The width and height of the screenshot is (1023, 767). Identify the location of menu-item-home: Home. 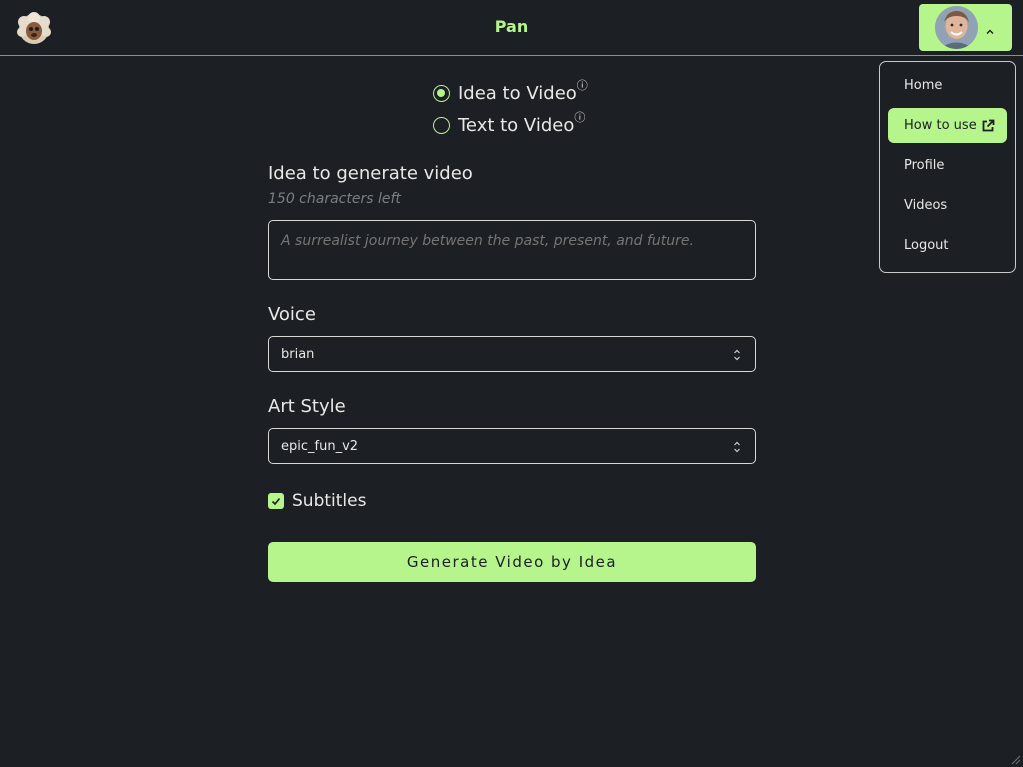
(947, 85).